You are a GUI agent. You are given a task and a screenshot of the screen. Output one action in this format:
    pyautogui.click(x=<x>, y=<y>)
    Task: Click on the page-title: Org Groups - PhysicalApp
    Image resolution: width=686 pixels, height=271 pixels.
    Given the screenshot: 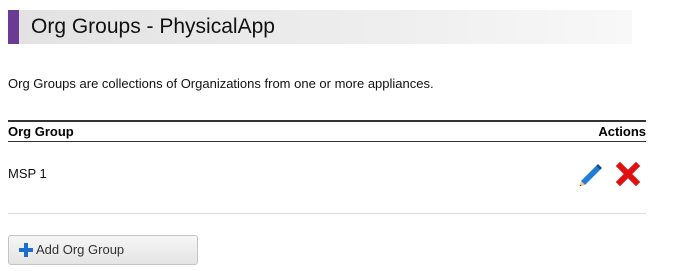 What is the action you would take?
    pyautogui.click(x=153, y=26)
    